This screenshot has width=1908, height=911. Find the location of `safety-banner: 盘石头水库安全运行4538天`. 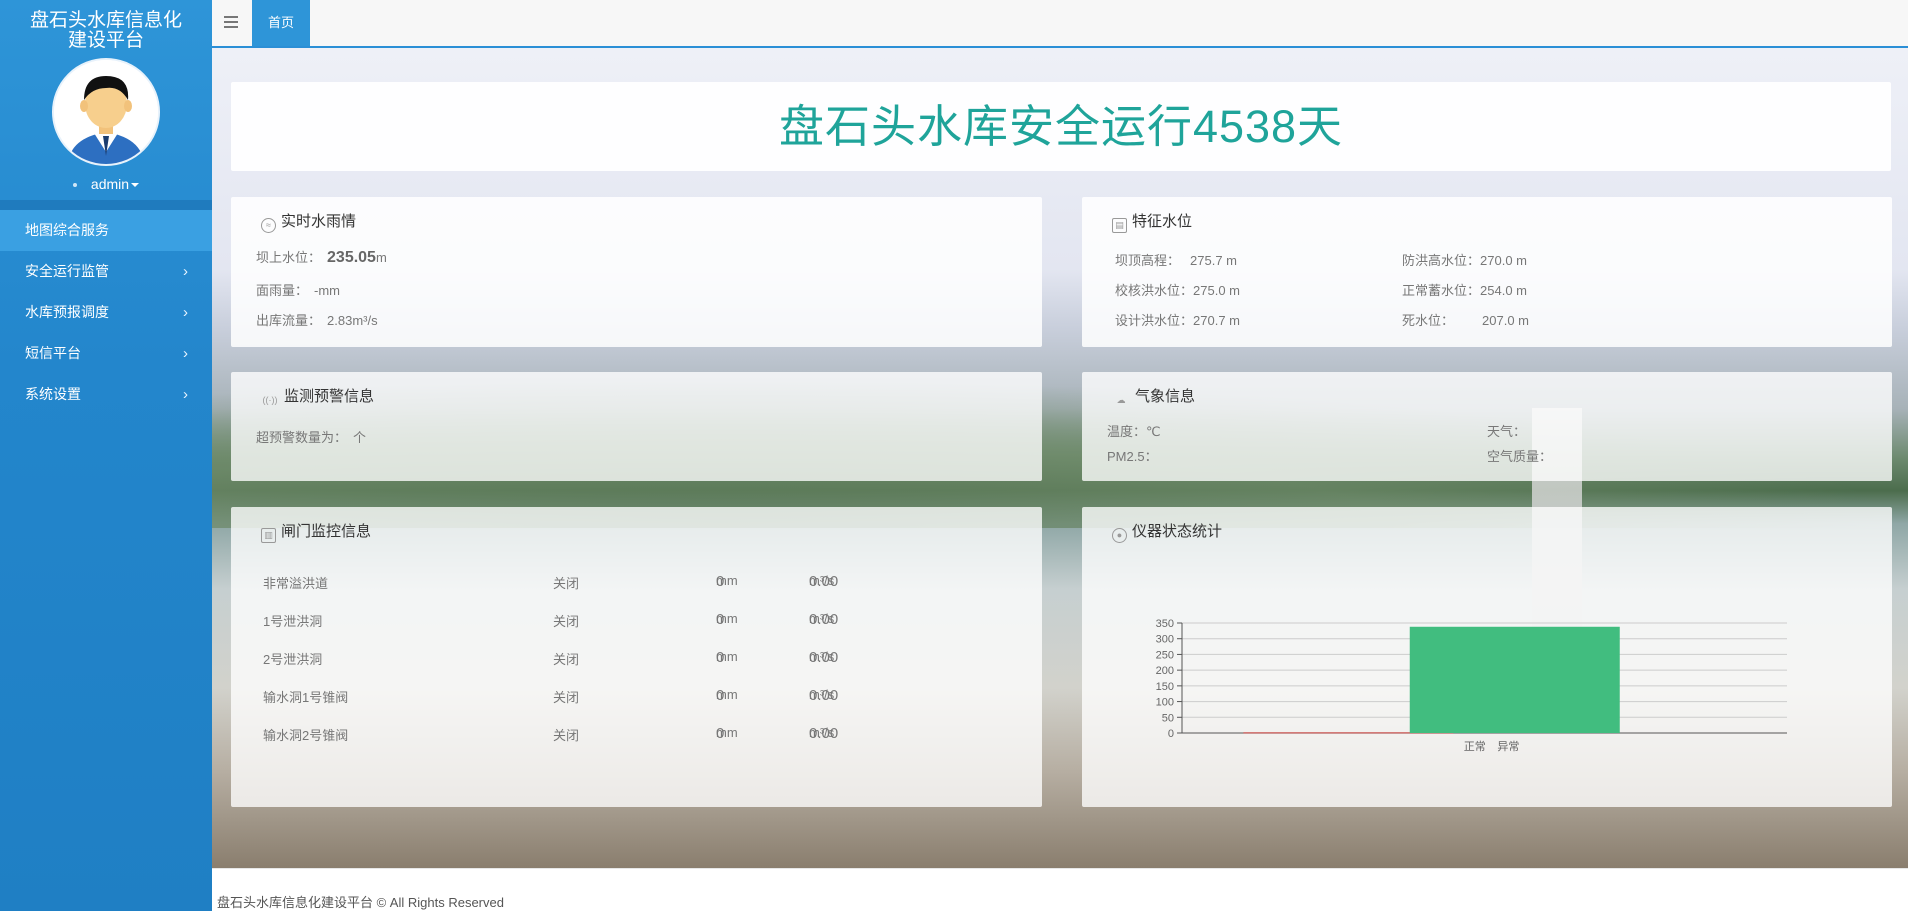

safety-banner: 盘石头水库安全运行4538天 is located at coordinates (1061, 126).